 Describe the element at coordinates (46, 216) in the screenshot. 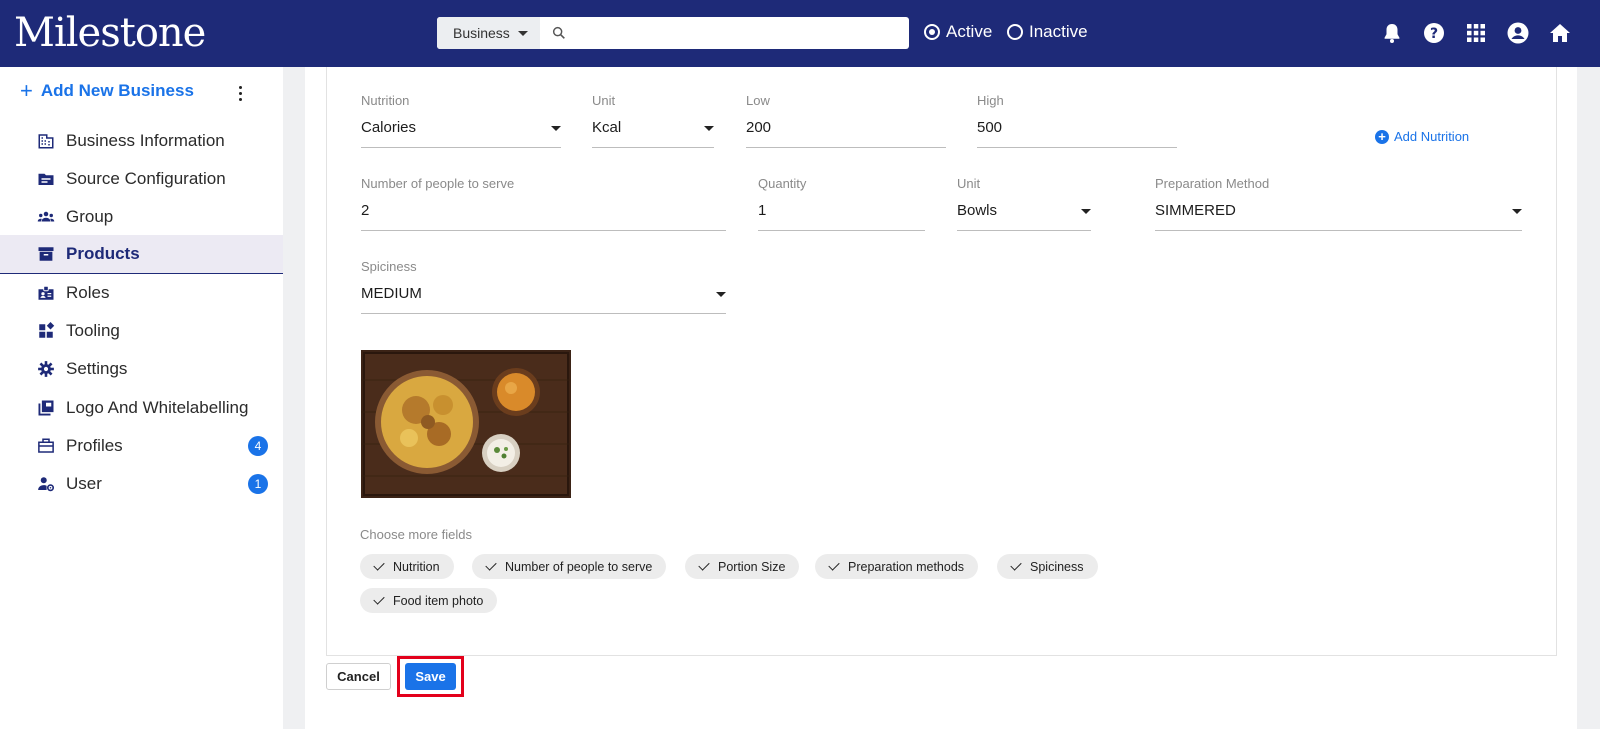

I see `group-icon` at that location.